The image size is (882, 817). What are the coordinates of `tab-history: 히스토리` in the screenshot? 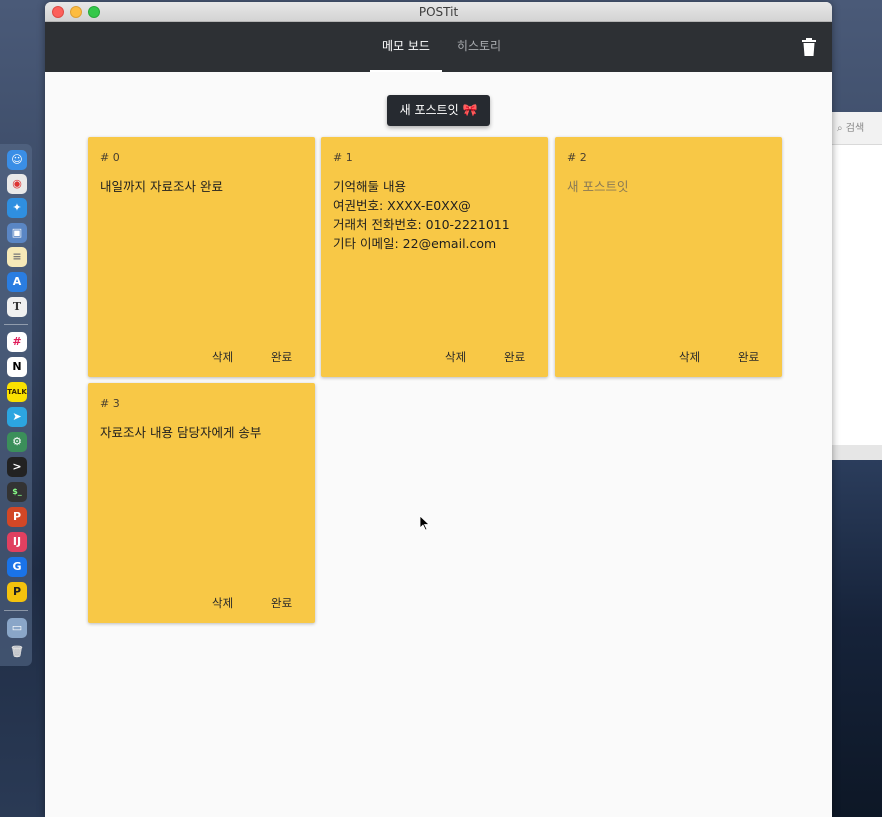 It's located at (479, 47).